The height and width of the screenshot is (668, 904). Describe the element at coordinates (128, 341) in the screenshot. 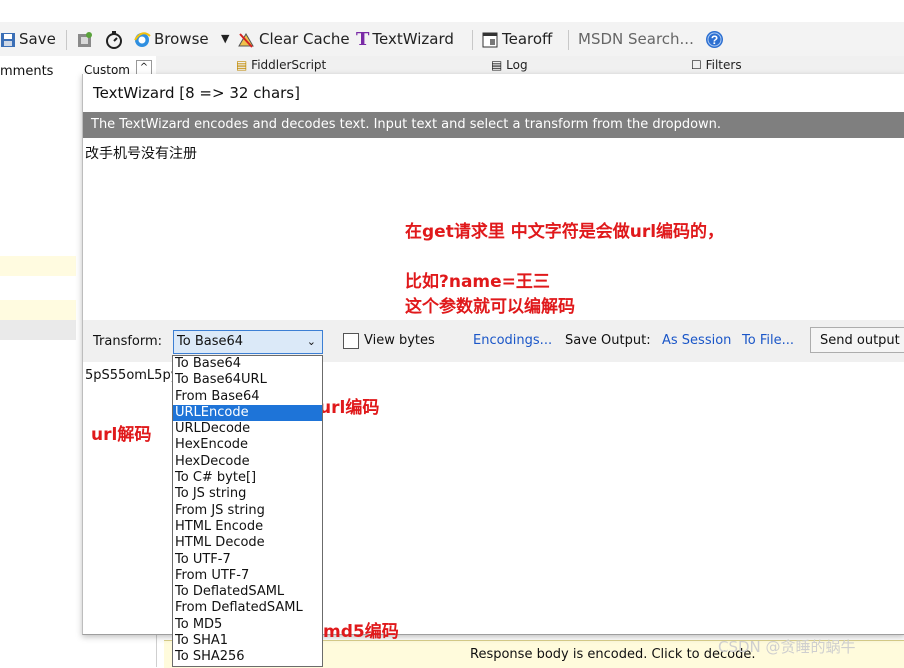

I see `transform-label: Transform:` at that location.